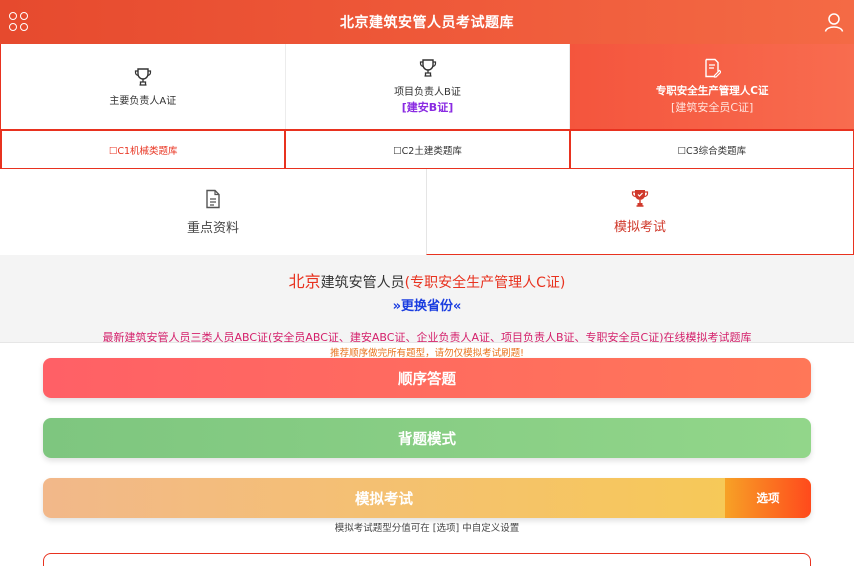 Image resolution: width=854 pixels, height=566 pixels. Describe the element at coordinates (427, 498) in the screenshot. I see `mock-exam-button: 模拟考试 选项` at that location.